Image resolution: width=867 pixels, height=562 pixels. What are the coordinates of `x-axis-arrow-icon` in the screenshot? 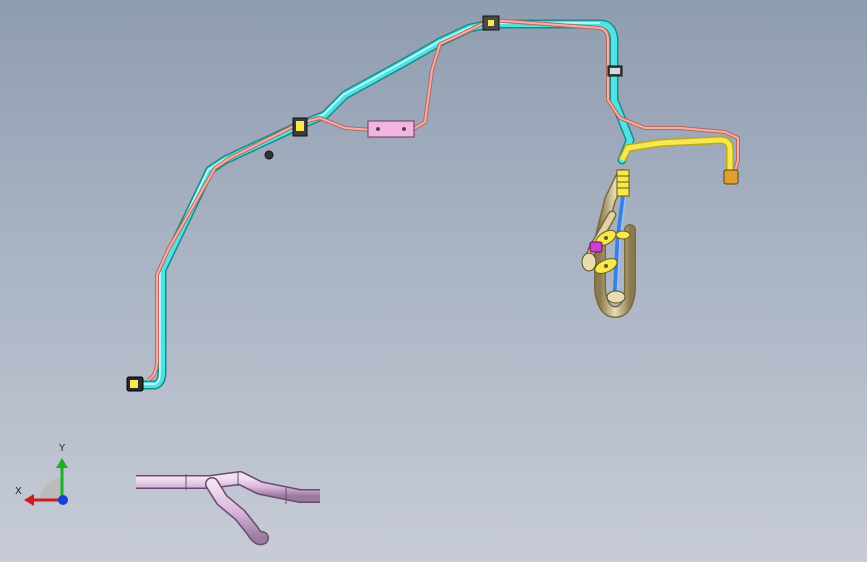 It's located at (29, 500).